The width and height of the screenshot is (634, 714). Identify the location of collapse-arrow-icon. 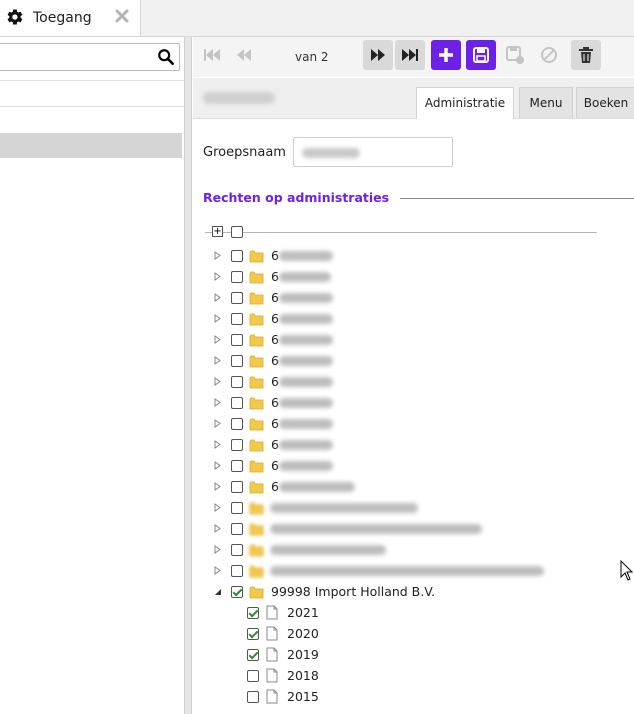
(217, 591).